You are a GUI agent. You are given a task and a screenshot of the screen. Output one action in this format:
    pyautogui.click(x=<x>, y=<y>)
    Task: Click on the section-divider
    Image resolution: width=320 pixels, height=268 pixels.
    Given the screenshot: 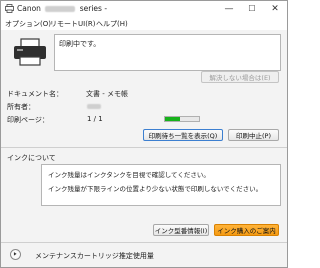 What is the action you would take?
    pyautogui.click(x=144, y=147)
    